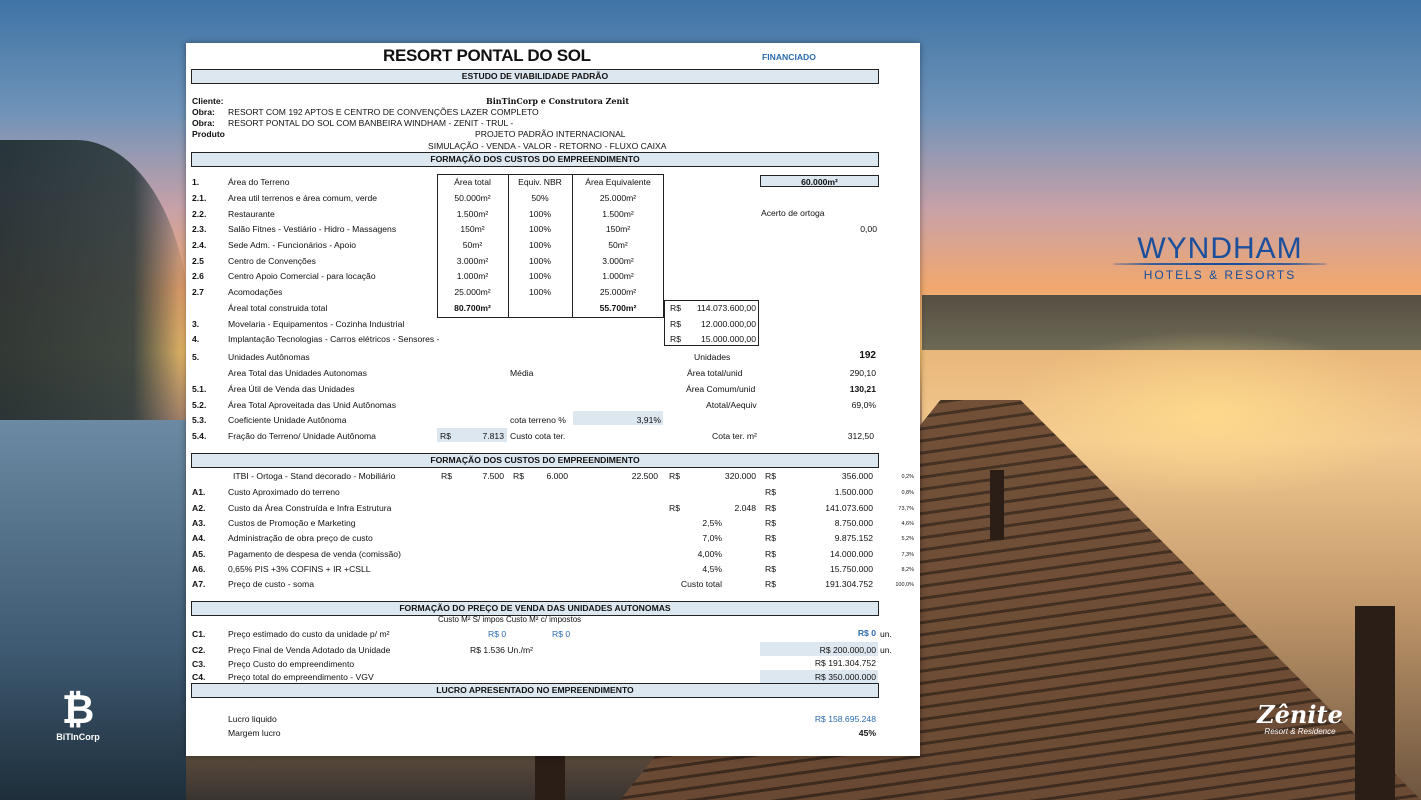 Image resolution: width=1421 pixels, height=800 pixels. Describe the element at coordinates (701, 584) in the screenshot. I see `cost-percent: Custo total` at that location.